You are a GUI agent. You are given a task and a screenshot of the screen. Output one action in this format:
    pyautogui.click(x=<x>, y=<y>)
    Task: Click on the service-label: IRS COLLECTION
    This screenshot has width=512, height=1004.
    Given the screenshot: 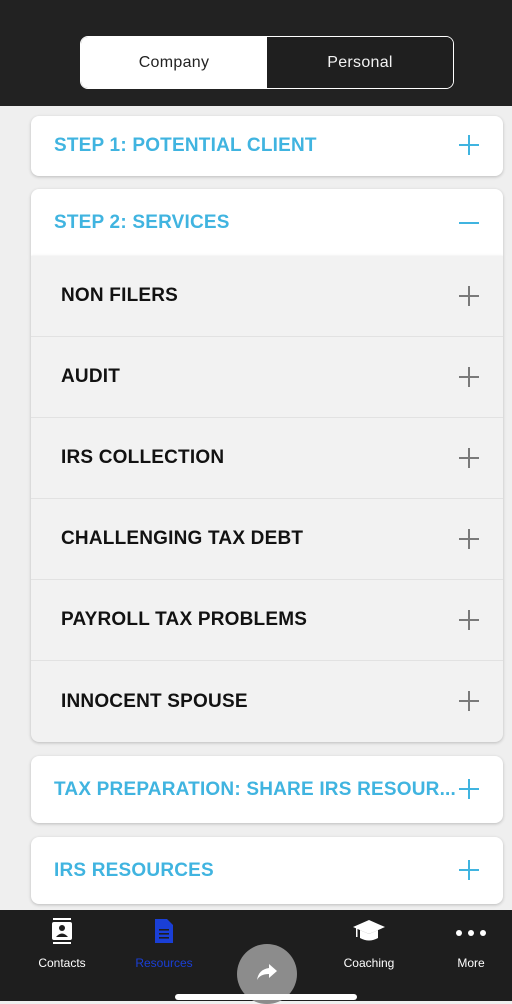 What is the action you would take?
    pyautogui.click(x=143, y=457)
    